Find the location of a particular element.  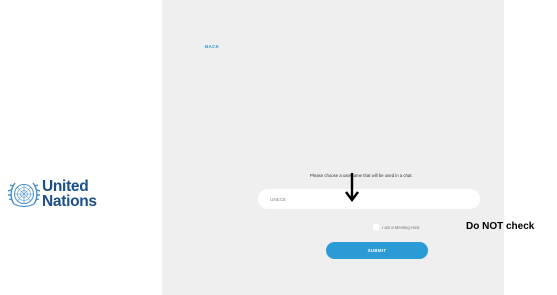

logo-line-1: United is located at coordinates (65, 186).